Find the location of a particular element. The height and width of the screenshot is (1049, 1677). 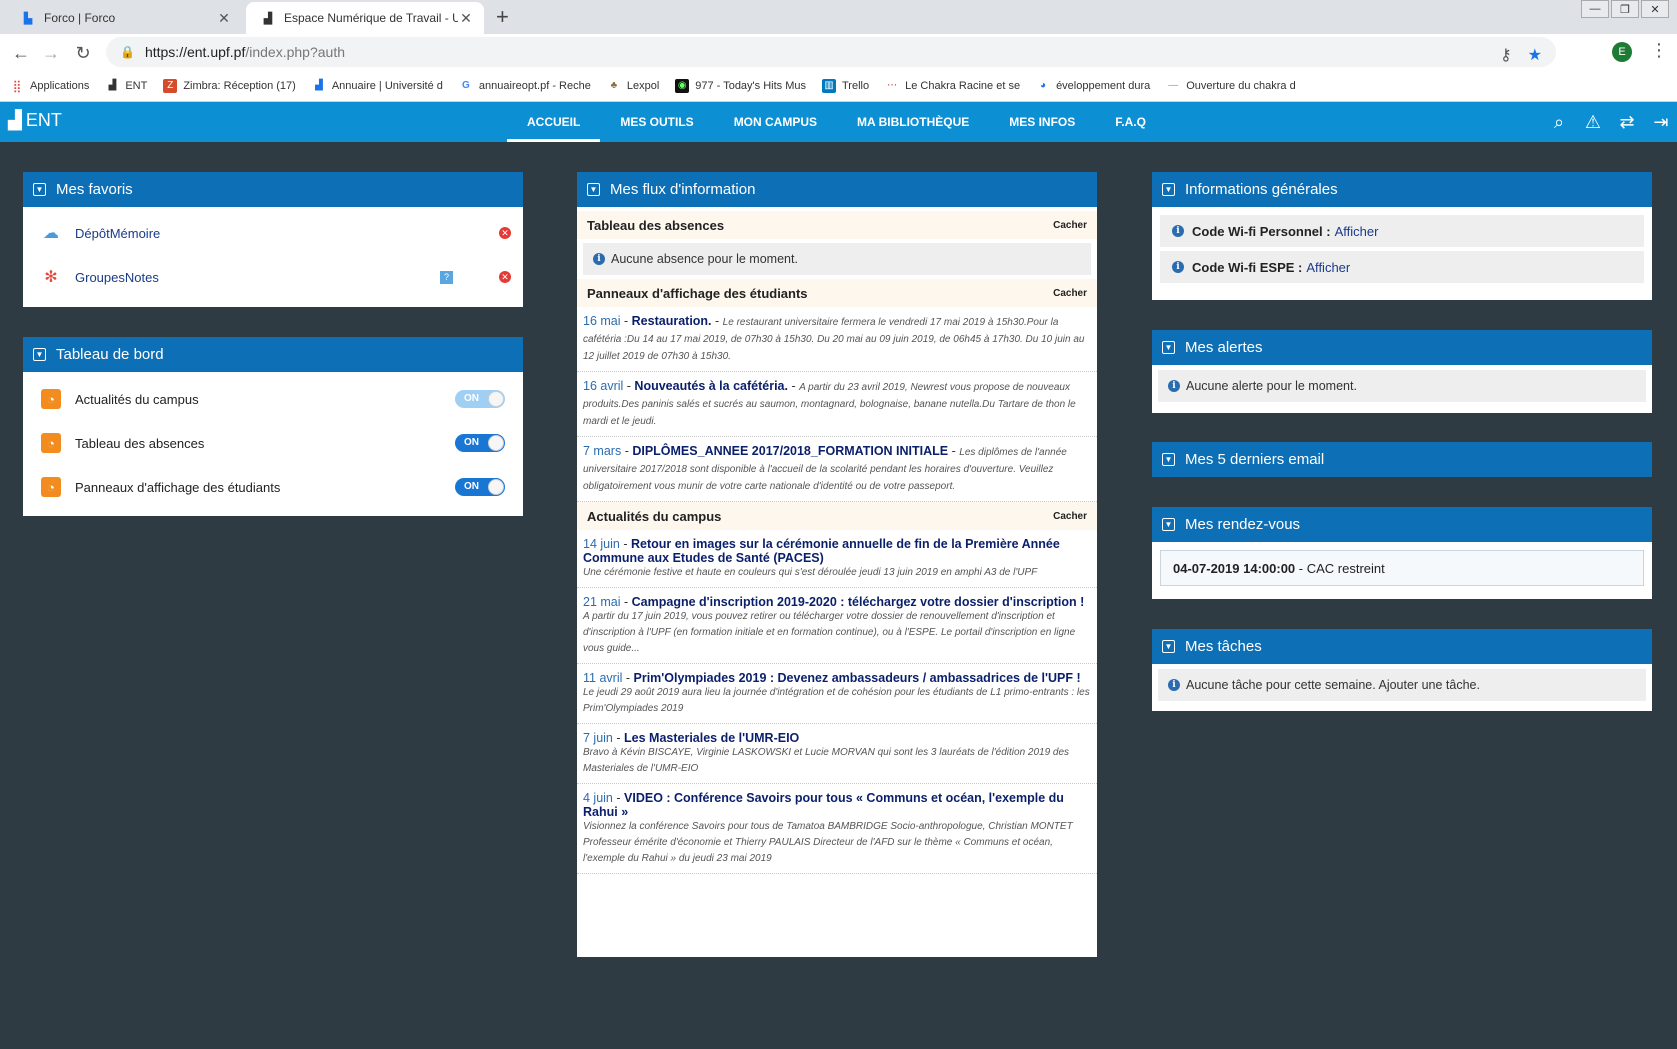

zimbra-icon: Z is located at coordinates (170, 85).